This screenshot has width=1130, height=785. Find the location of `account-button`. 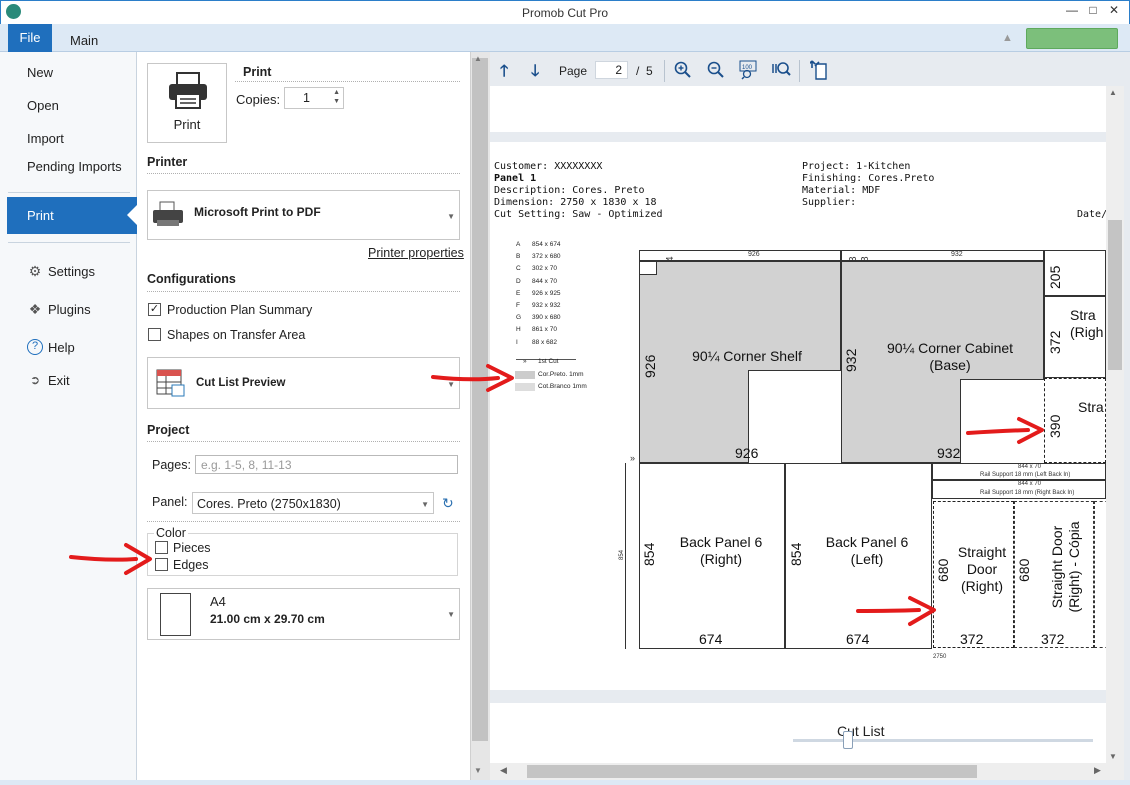

account-button is located at coordinates (1072, 38).